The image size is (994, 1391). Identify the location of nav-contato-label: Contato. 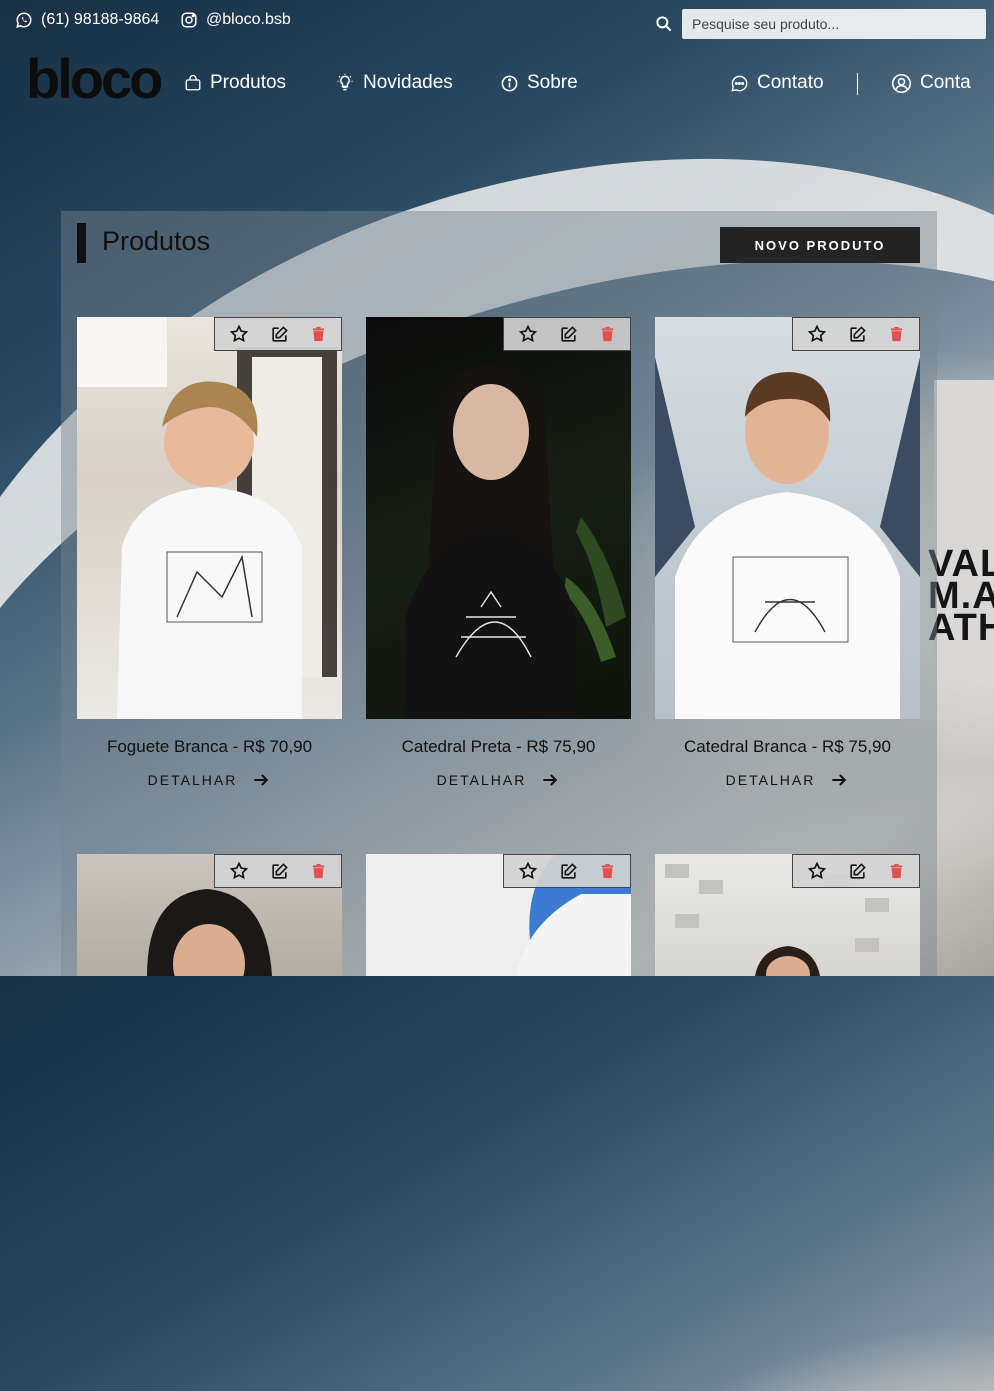
(790, 82).